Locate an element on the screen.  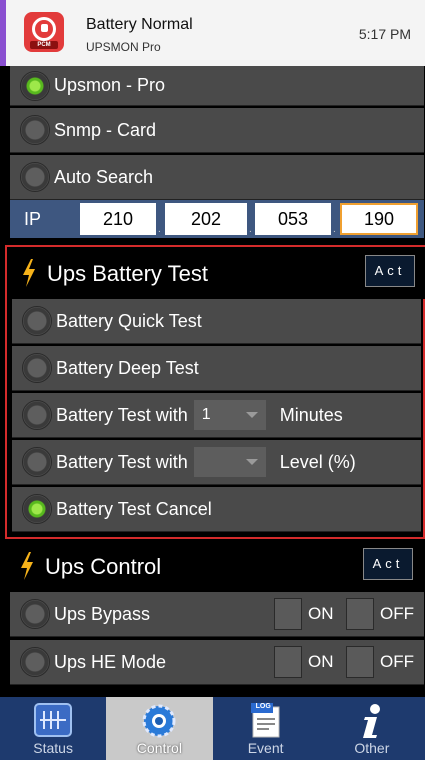
level-select is located at coordinates (229, 462).